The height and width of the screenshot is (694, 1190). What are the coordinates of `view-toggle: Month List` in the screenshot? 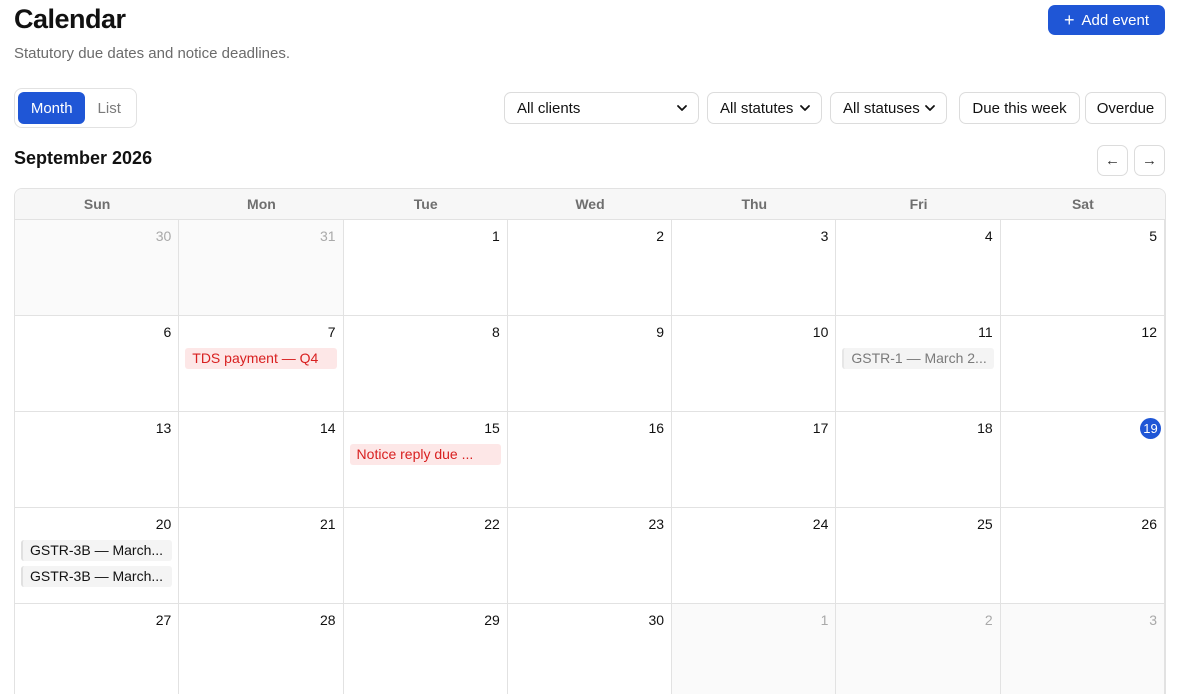 It's located at (75, 108).